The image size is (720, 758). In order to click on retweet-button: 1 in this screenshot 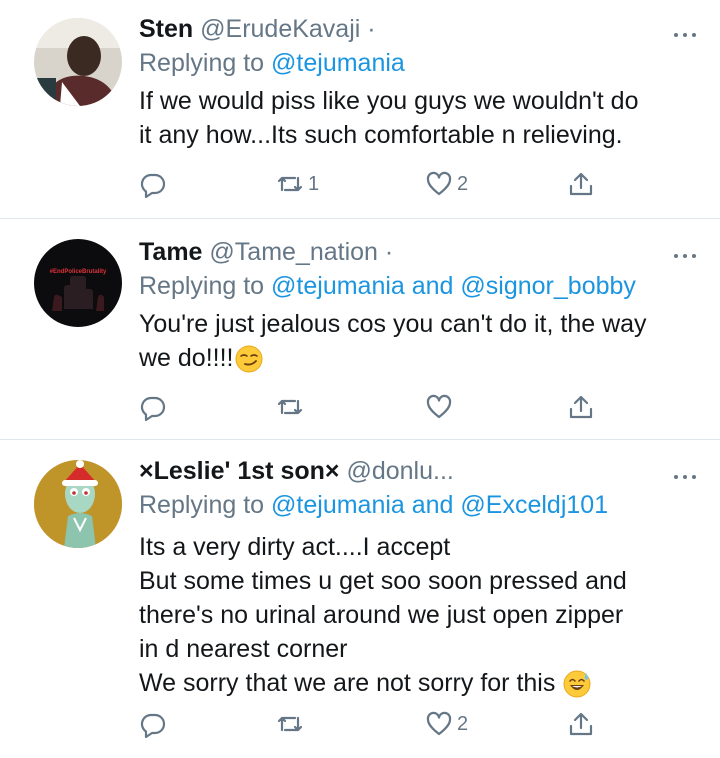, I will do `click(297, 184)`.